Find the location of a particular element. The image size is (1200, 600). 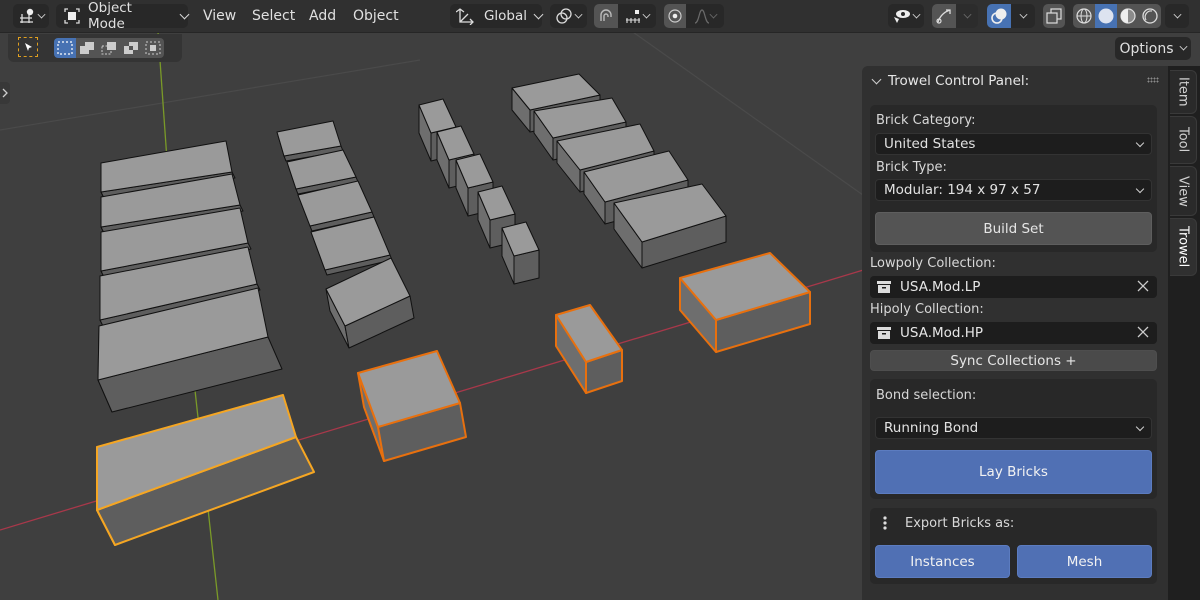

grid-line is located at coordinates (210, 95).